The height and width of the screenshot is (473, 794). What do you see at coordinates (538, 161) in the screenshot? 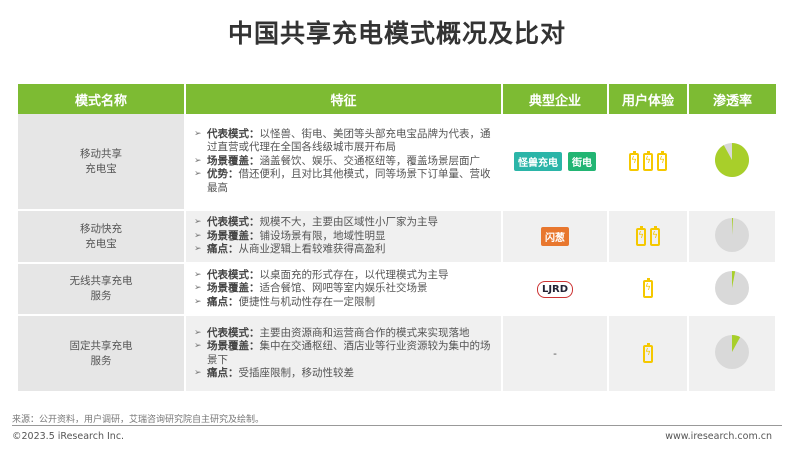
I see `company-logo: 怪兽充电` at bounding box center [538, 161].